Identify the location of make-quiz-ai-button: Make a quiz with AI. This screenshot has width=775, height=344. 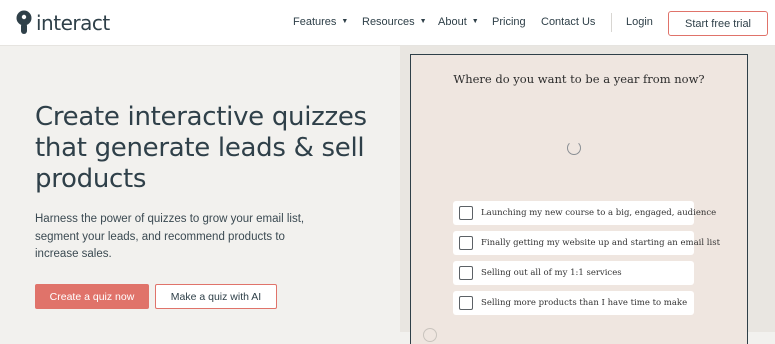
(216, 296).